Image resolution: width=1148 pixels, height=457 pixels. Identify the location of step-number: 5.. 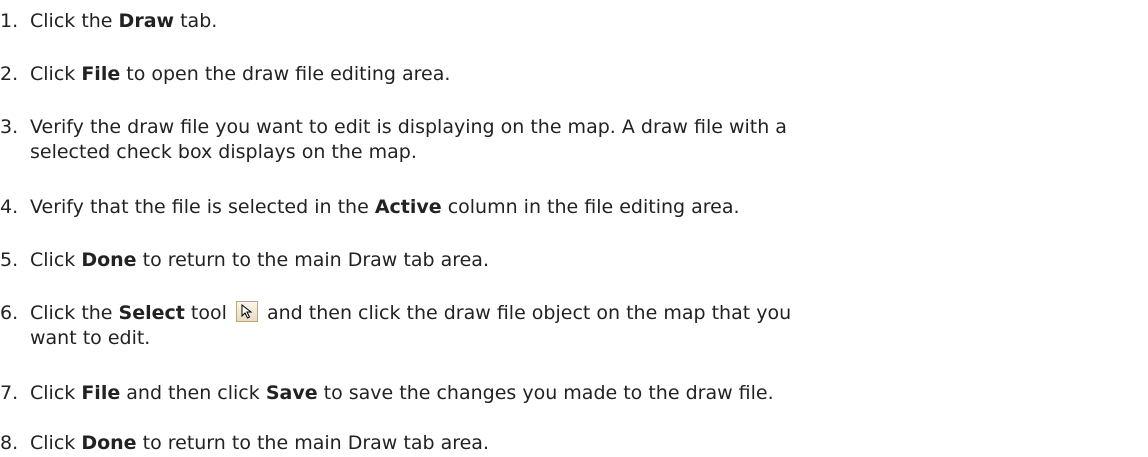
(9, 260).